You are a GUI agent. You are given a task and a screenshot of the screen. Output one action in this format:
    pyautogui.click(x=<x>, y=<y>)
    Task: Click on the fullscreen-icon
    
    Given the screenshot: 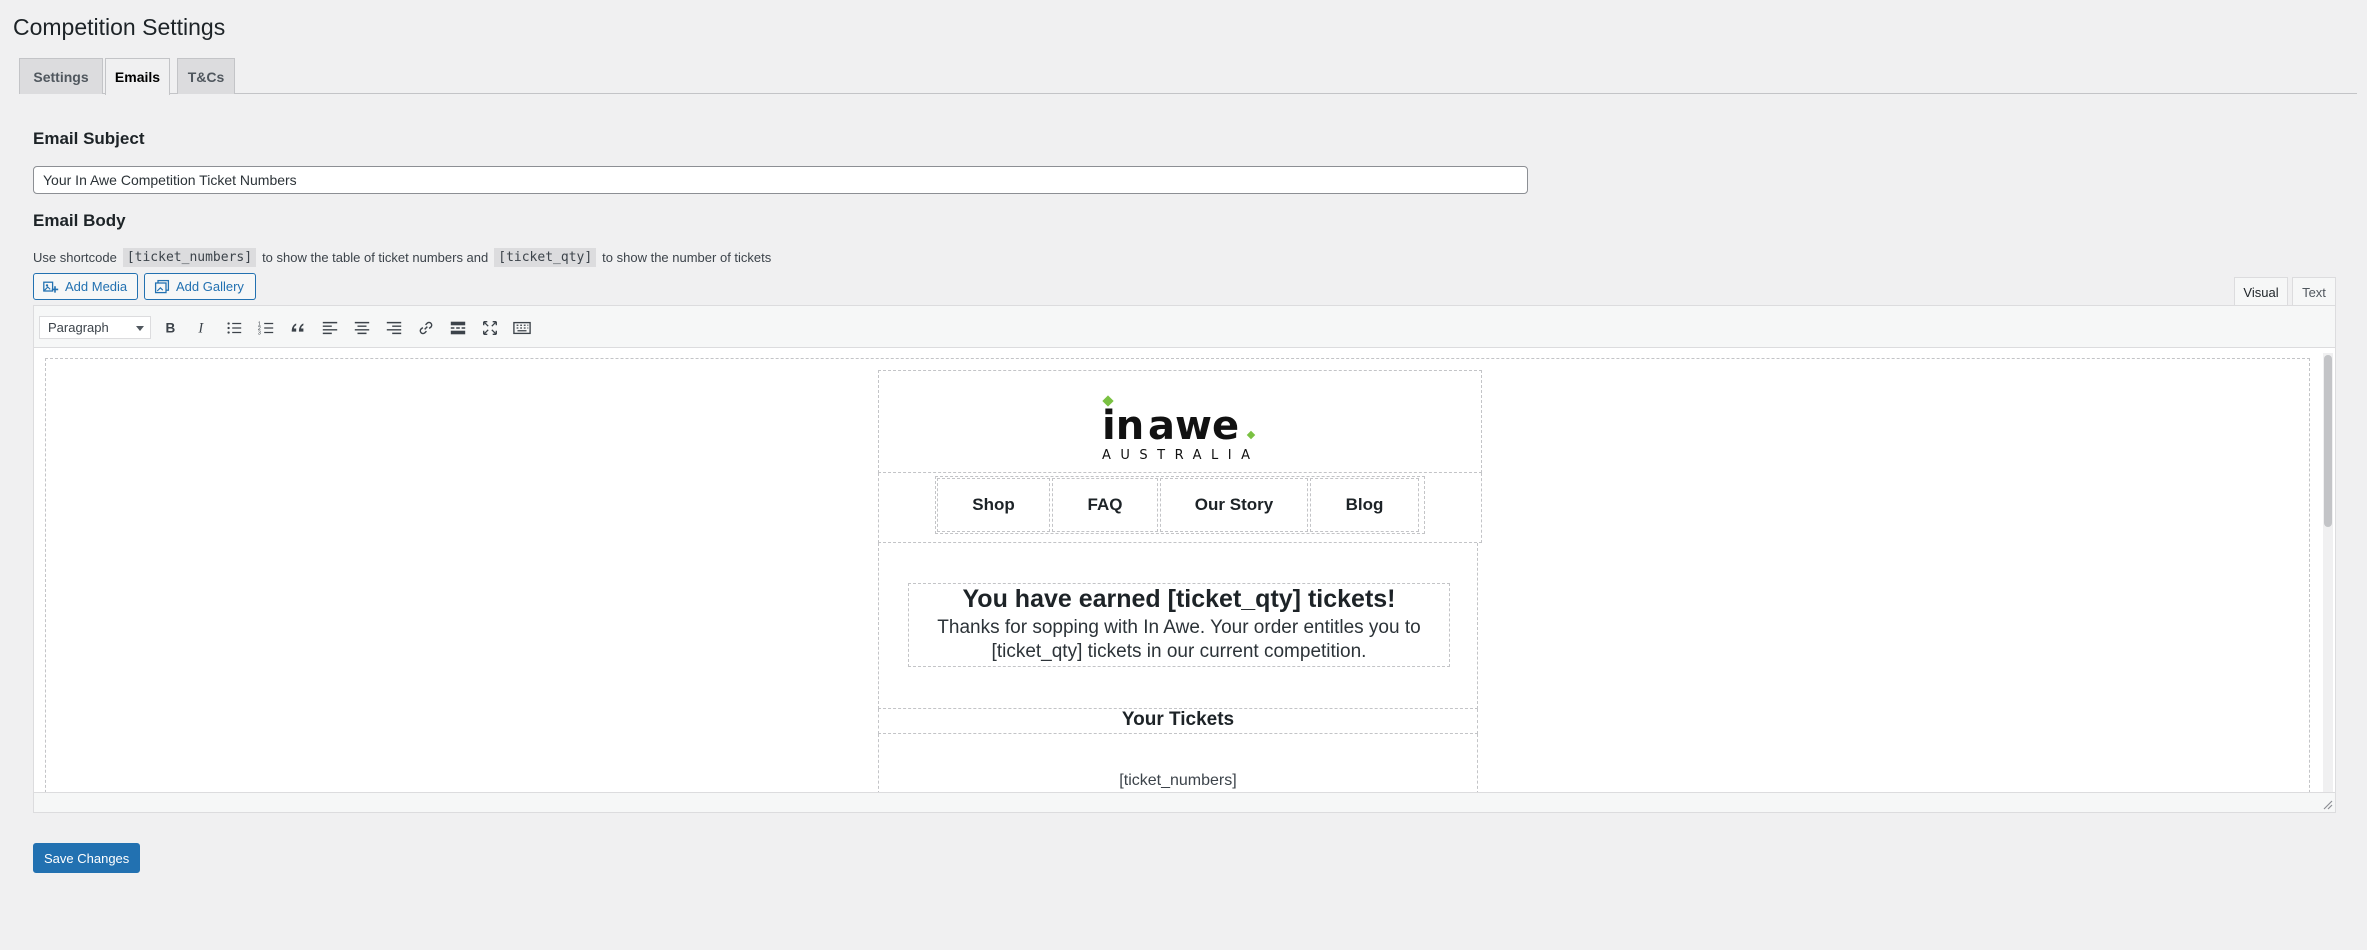 What is the action you would take?
    pyautogui.click(x=490, y=328)
    